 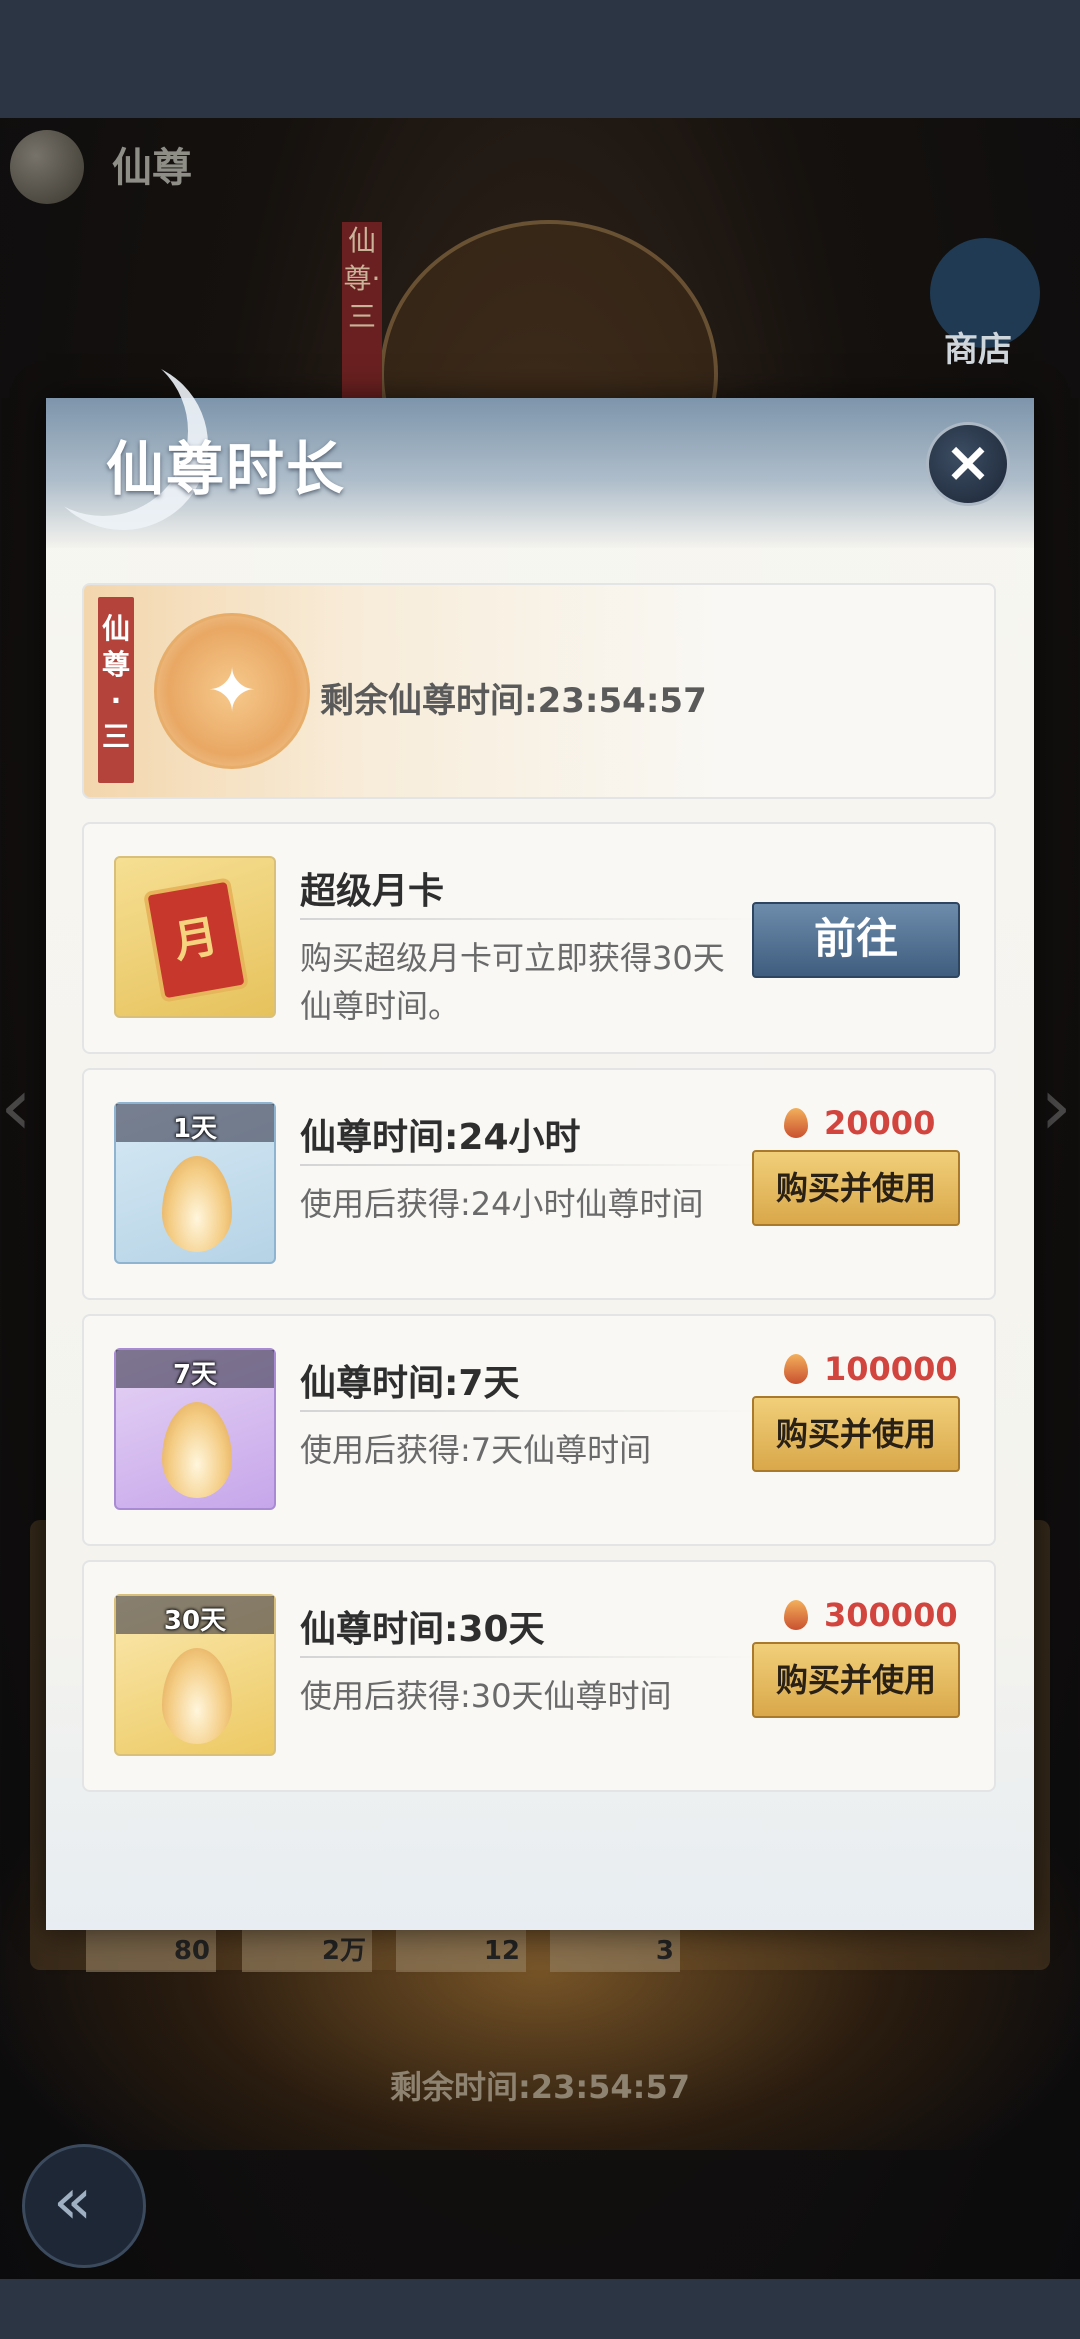 What do you see at coordinates (16, 1106) in the screenshot?
I see `left-arrow-icon: ‹` at bounding box center [16, 1106].